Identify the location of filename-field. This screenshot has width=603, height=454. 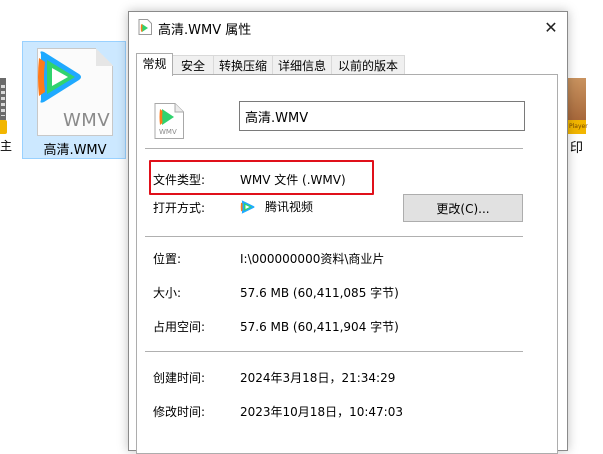
(382, 116).